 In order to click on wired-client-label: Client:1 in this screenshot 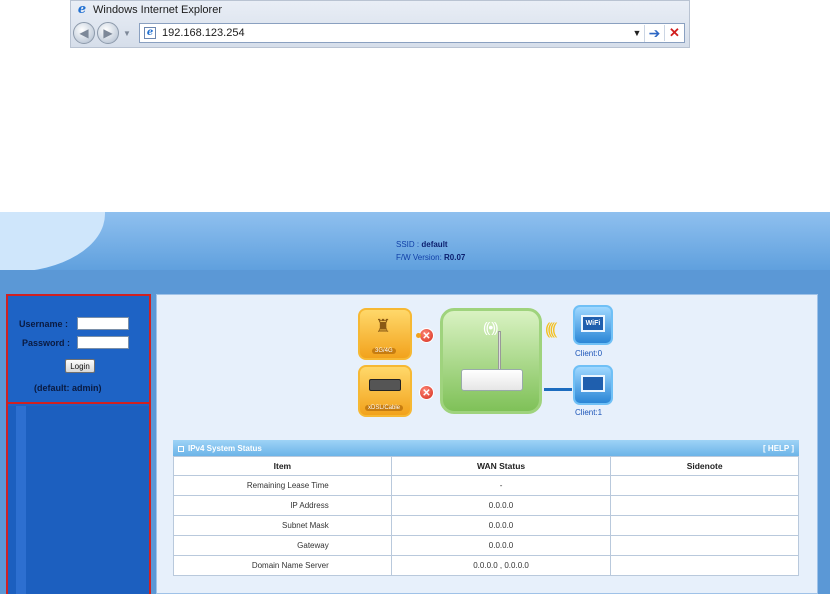, I will do `click(589, 412)`.